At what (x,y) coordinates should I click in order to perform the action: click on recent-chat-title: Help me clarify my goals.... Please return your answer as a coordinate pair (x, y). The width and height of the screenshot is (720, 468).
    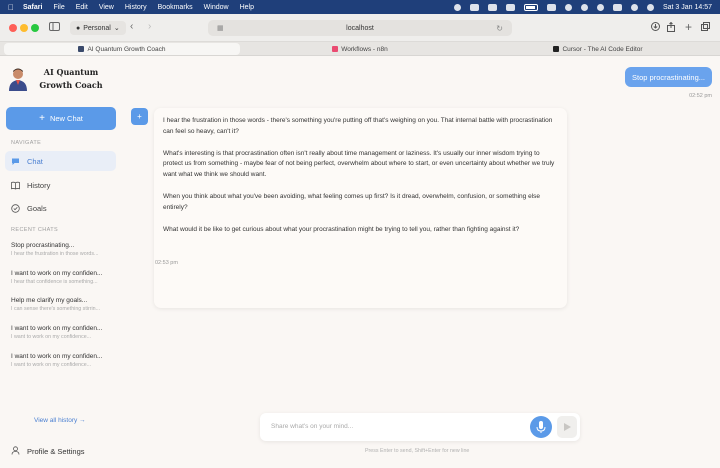
    Looking at the image, I should click on (49, 300).